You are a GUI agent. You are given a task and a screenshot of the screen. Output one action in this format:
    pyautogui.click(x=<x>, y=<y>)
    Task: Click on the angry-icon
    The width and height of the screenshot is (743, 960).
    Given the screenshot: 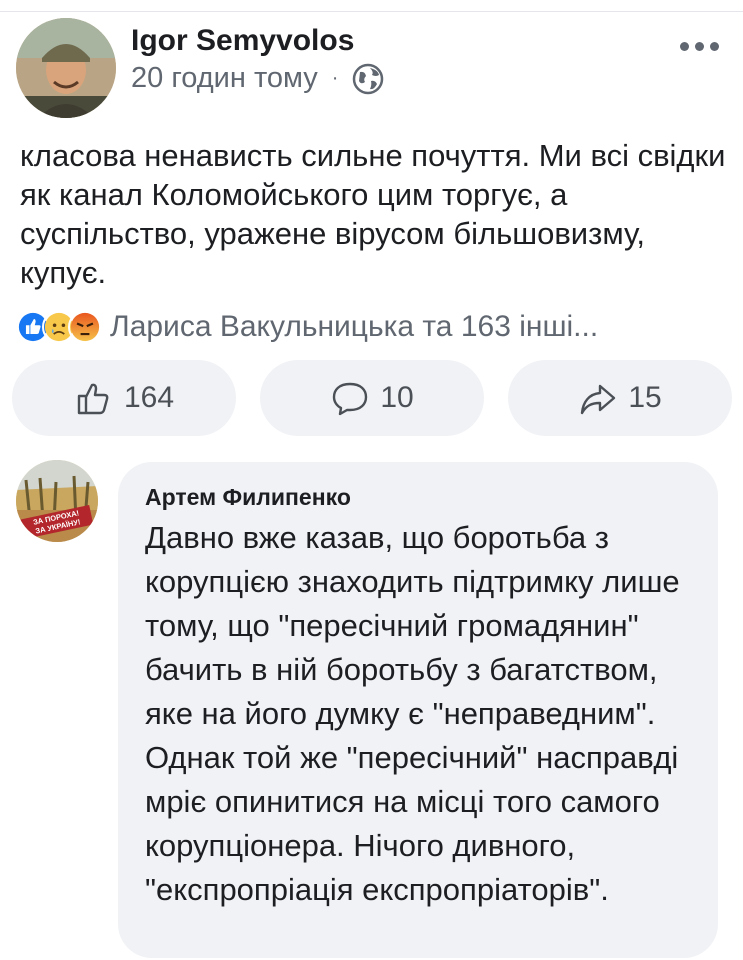 What is the action you would take?
    pyautogui.click(x=85, y=327)
    